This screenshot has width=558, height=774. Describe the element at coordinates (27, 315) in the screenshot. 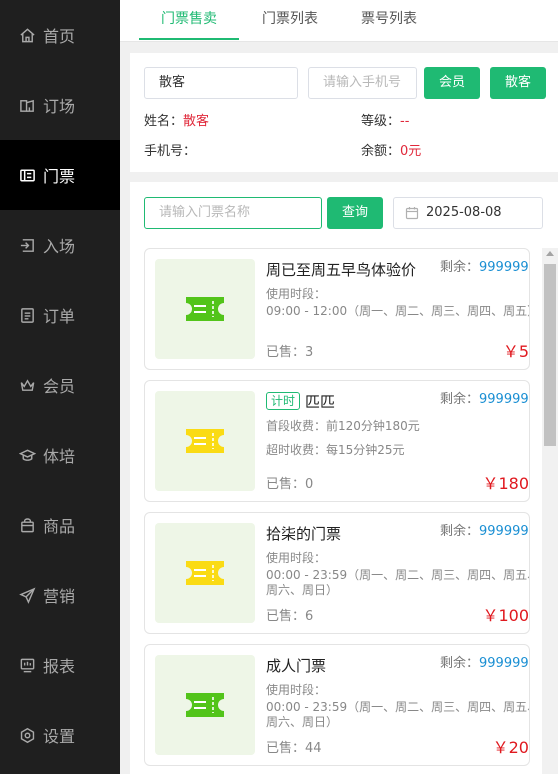

I see `order-icon` at that location.